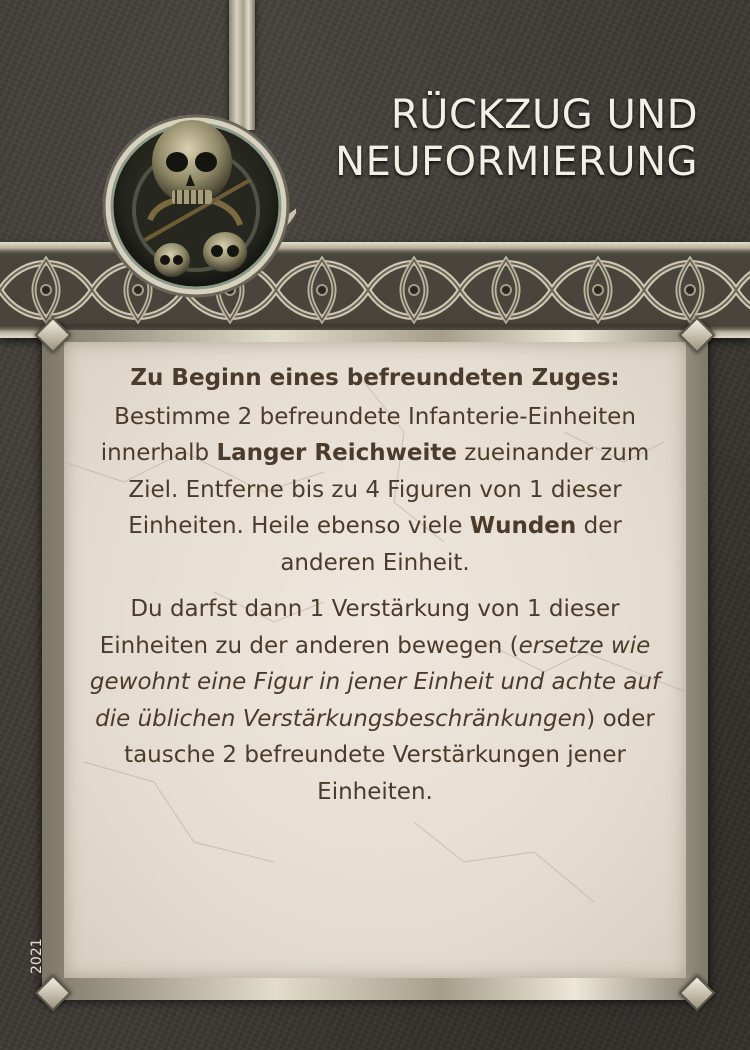 This screenshot has width=750, height=1050. I want to click on card-title: RÜCKZUG UND NEUFORMIERUNG, so click(498, 139).